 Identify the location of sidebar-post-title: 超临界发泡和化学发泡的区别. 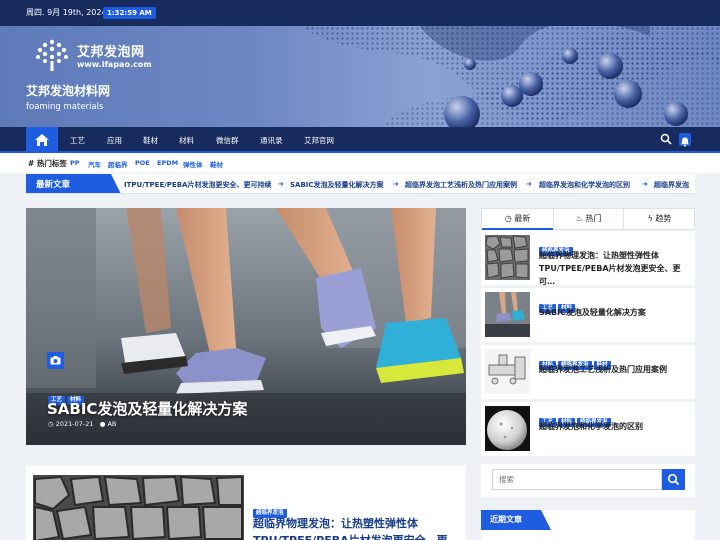
(614, 426).